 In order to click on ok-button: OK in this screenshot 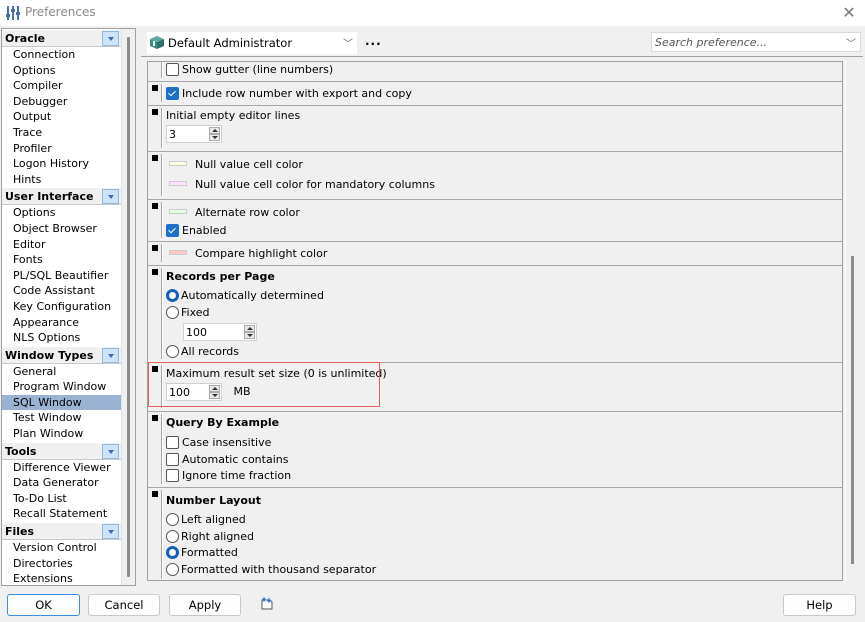, I will do `click(43, 605)`.